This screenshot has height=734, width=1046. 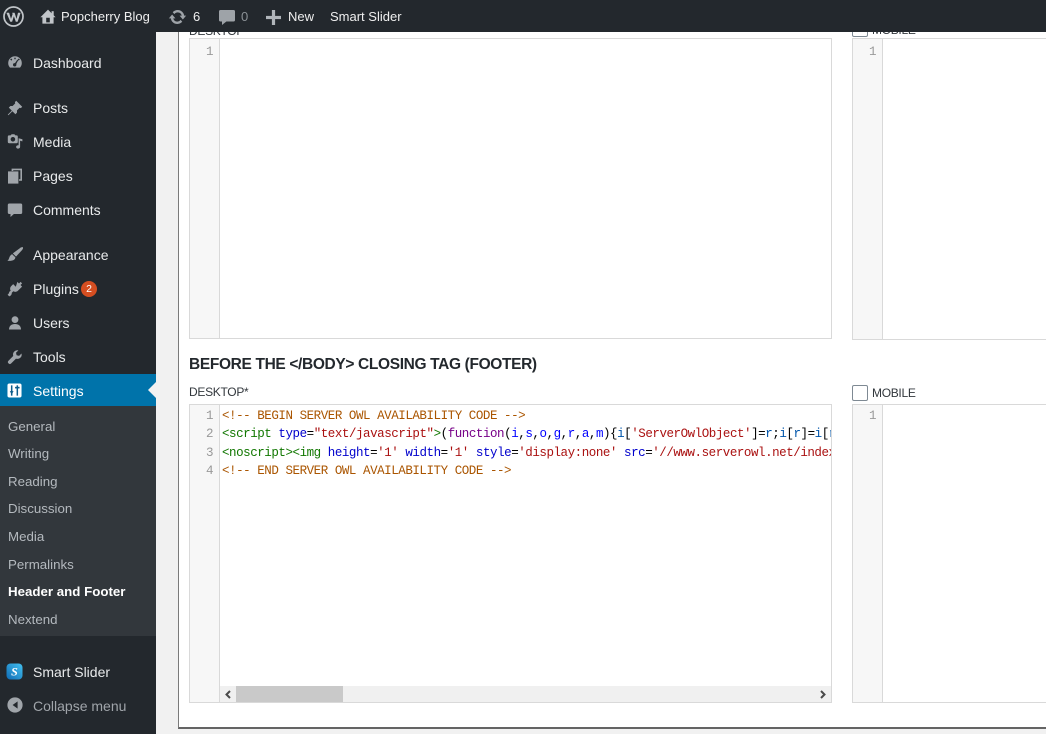 I want to click on svg-text: S, so click(x=14, y=672).